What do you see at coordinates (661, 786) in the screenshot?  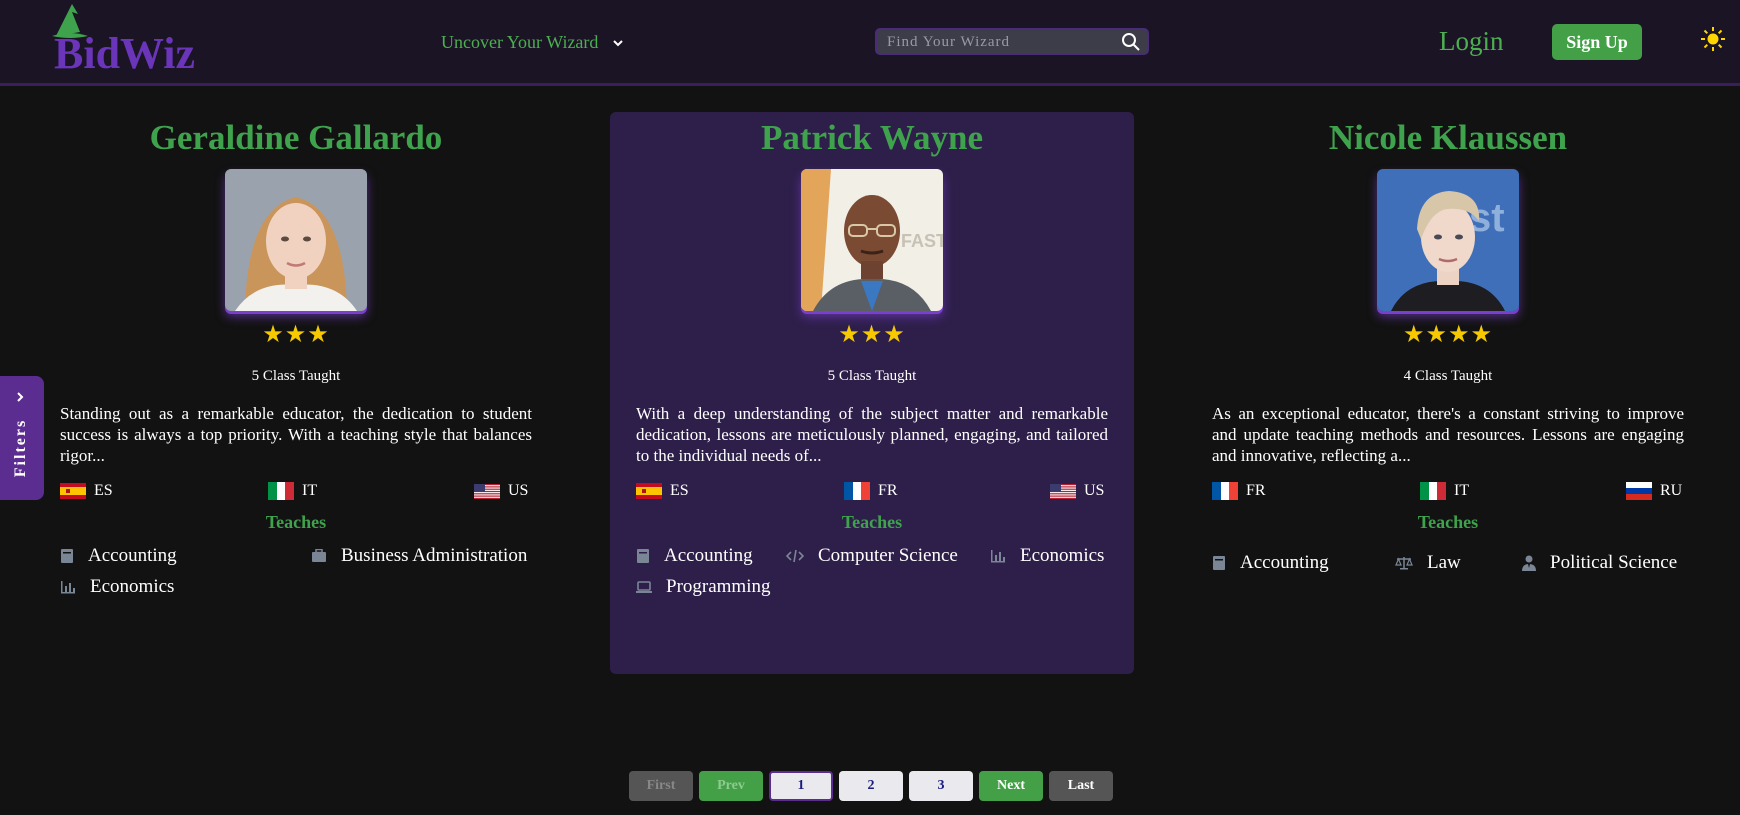 I see `first-page-button: First` at bounding box center [661, 786].